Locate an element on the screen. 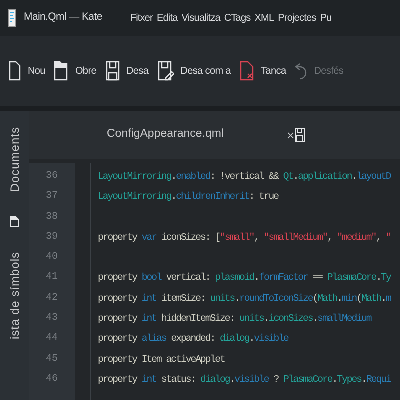  line-number: 45 is located at coordinates (51, 359).